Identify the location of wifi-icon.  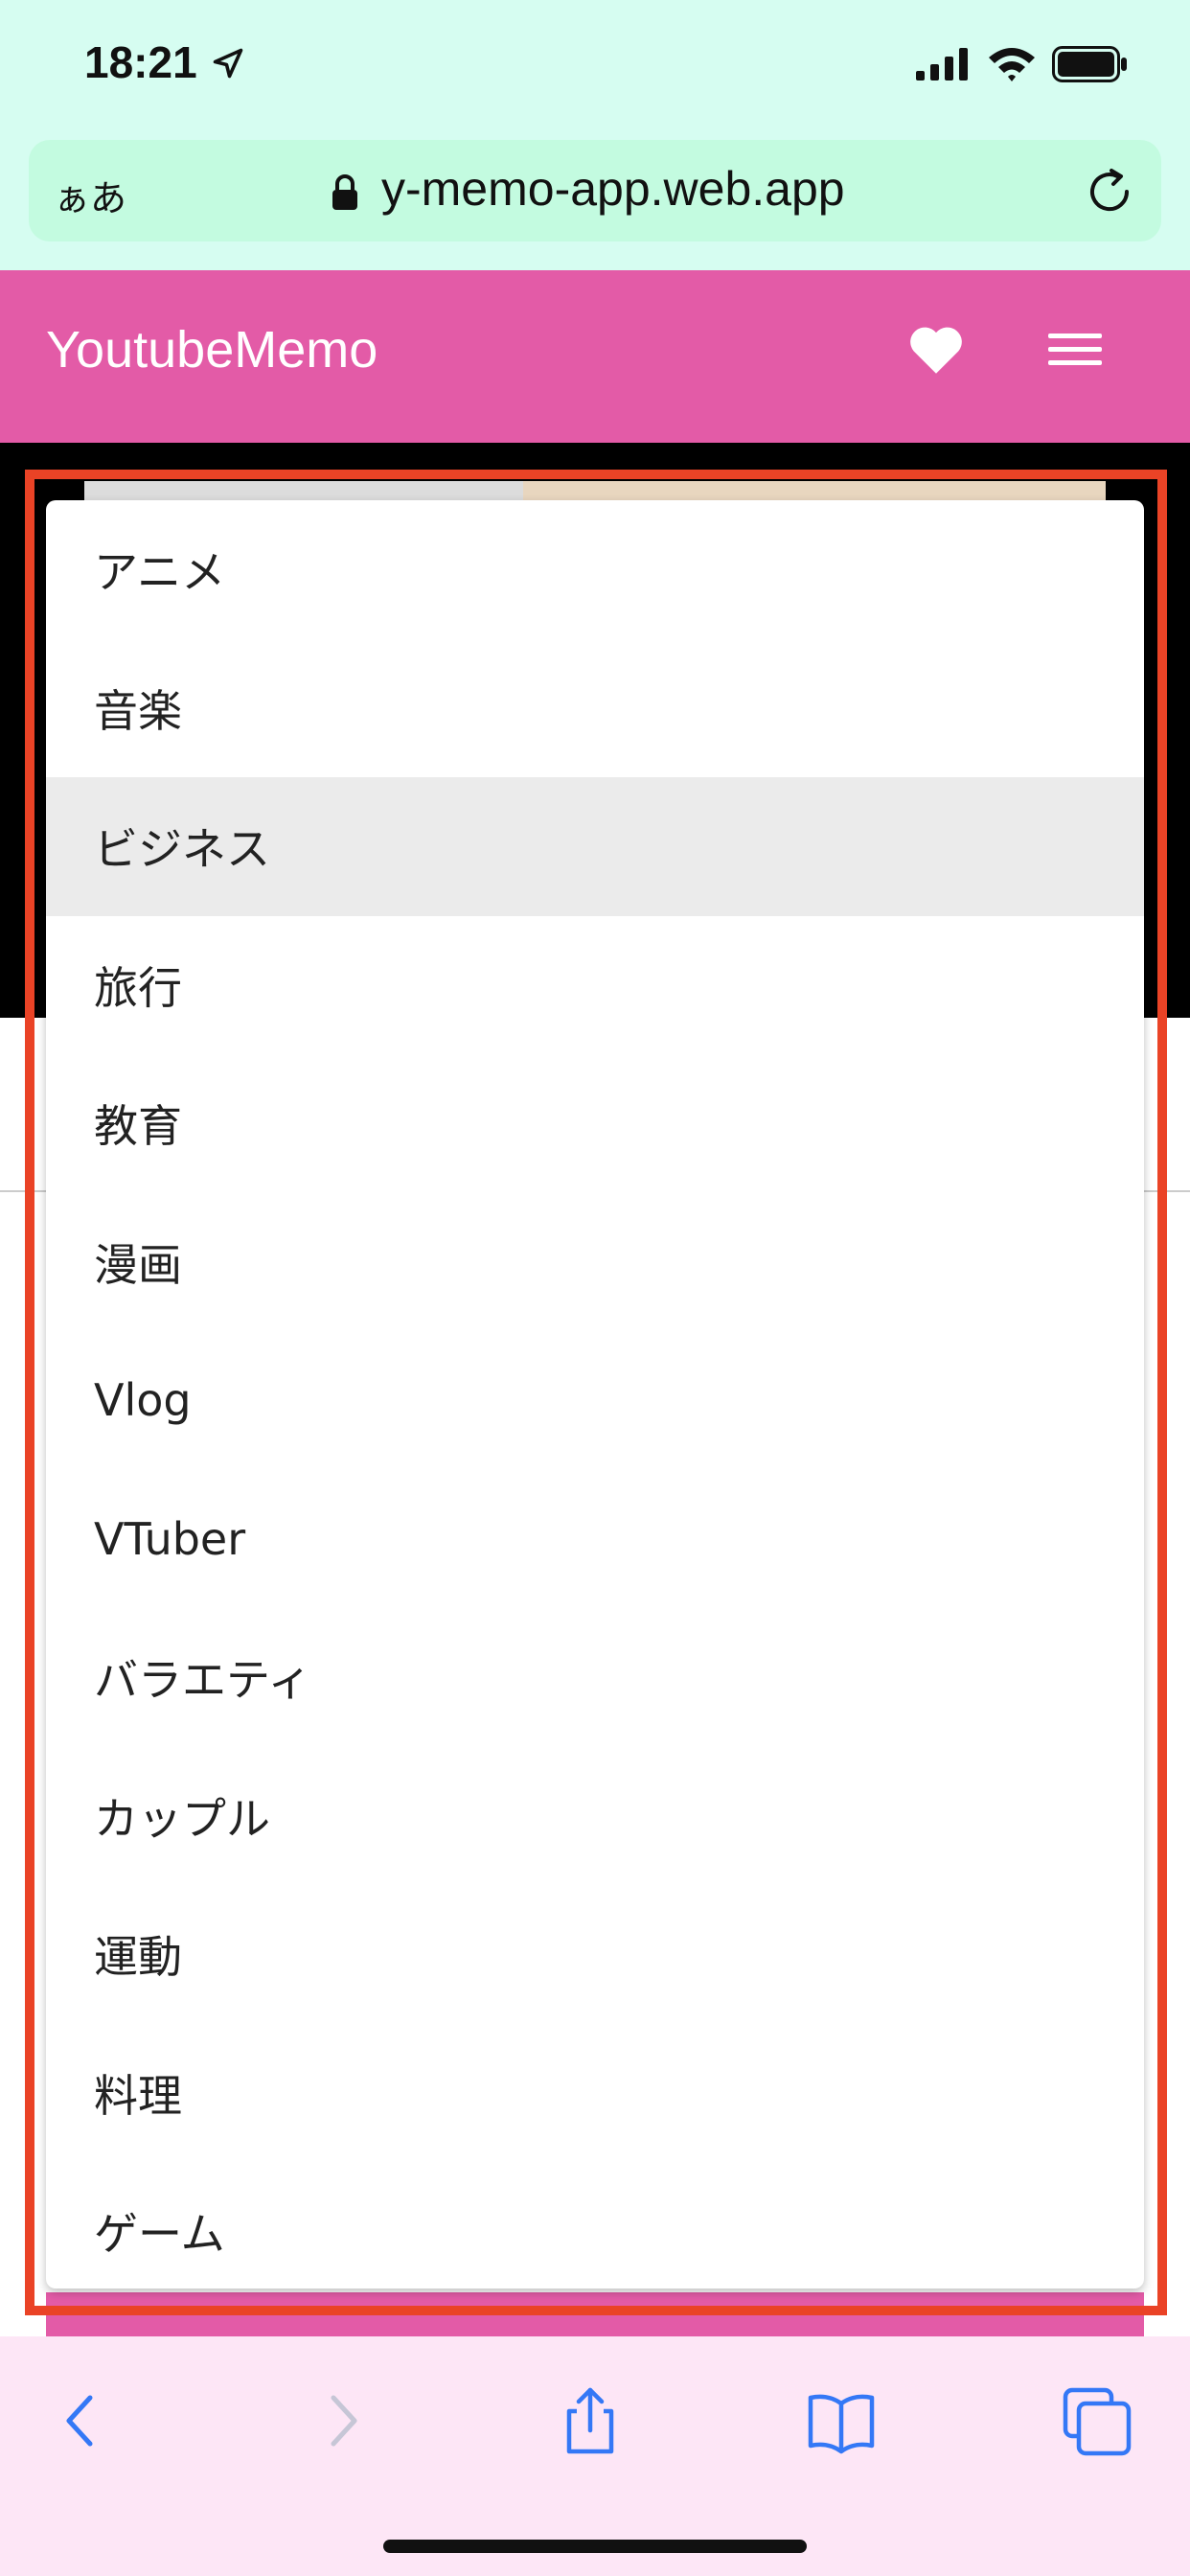
(1012, 64).